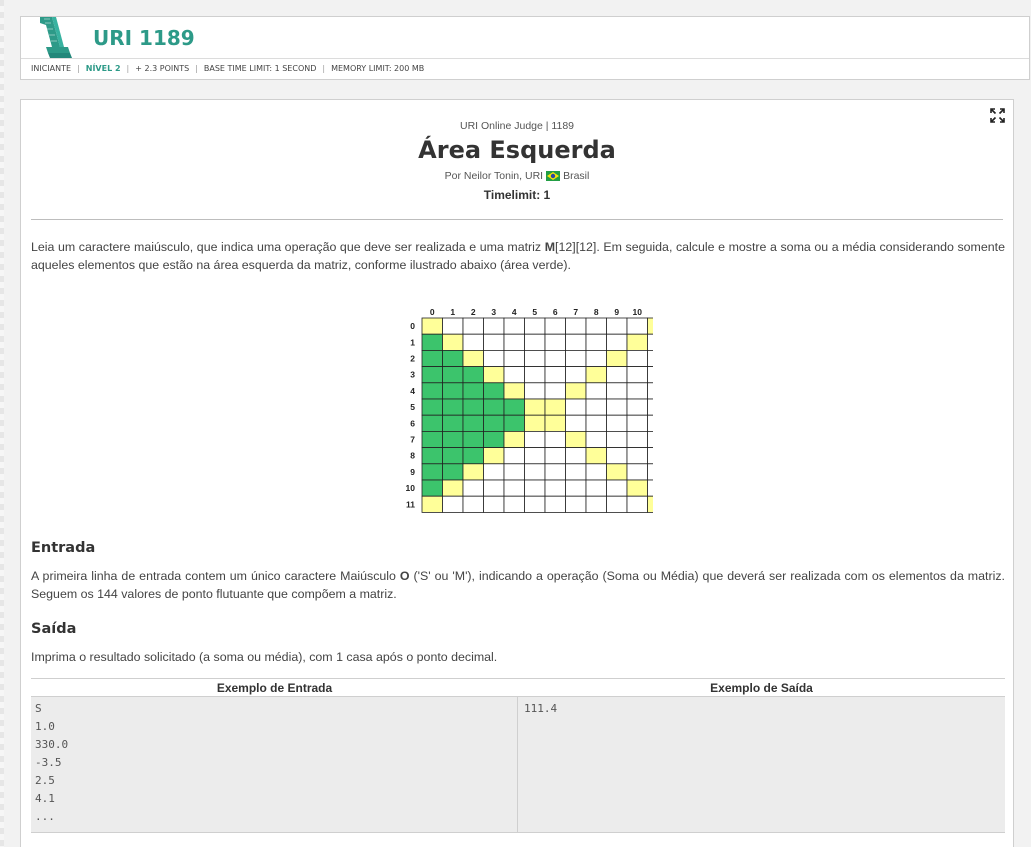 This screenshot has height=847, width=1031. Describe the element at coordinates (378, 68) in the screenshot. I see `meta-memory: MEMORY LIMIT: 200 MB` at that location.